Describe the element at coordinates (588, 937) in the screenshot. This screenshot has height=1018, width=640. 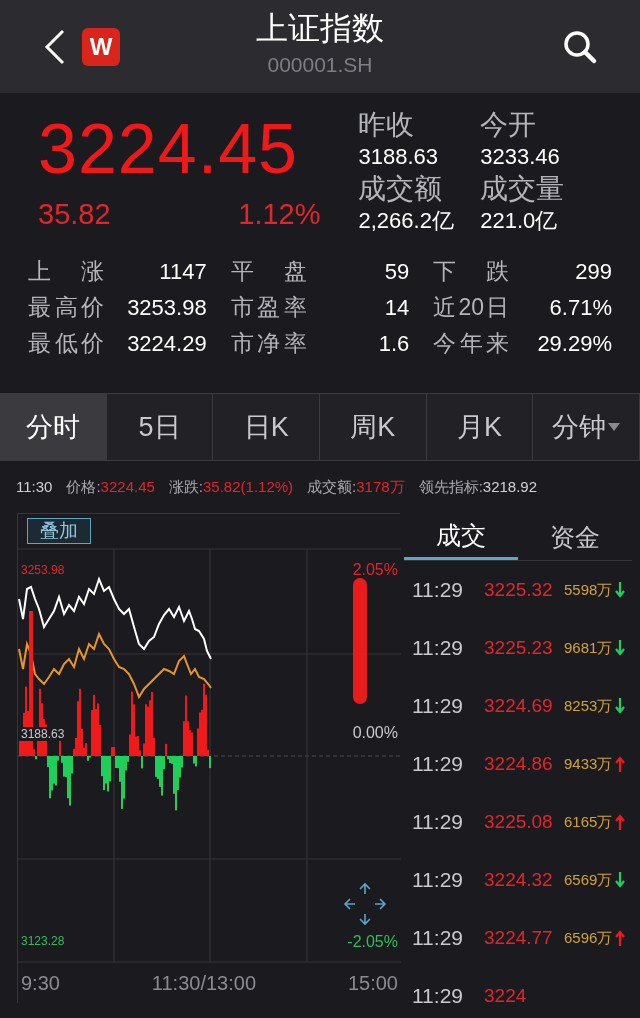
I see `trade-volume: 6596万` at that location.